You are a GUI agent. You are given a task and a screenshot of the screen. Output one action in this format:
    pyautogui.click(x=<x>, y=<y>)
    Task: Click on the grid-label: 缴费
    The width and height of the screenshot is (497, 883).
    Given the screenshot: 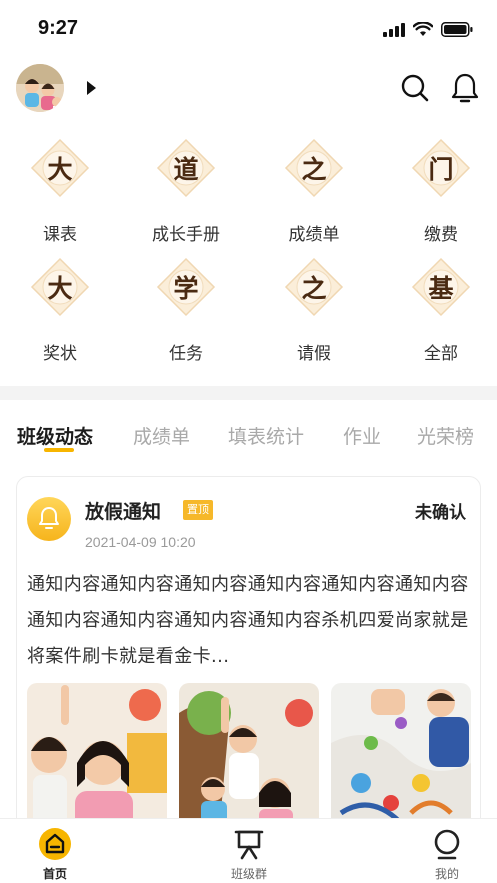 What is the action you would take?
    pyautogui.click(x=441, y=235)
    